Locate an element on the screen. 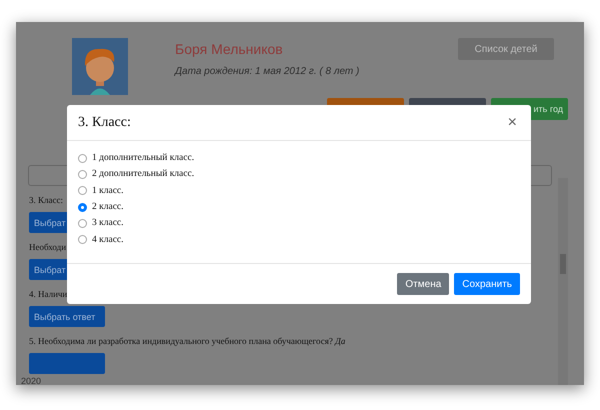 The height and width of the screenshot is (410, 600). option-label: 3 класс. is located at coordinates (108, 223).